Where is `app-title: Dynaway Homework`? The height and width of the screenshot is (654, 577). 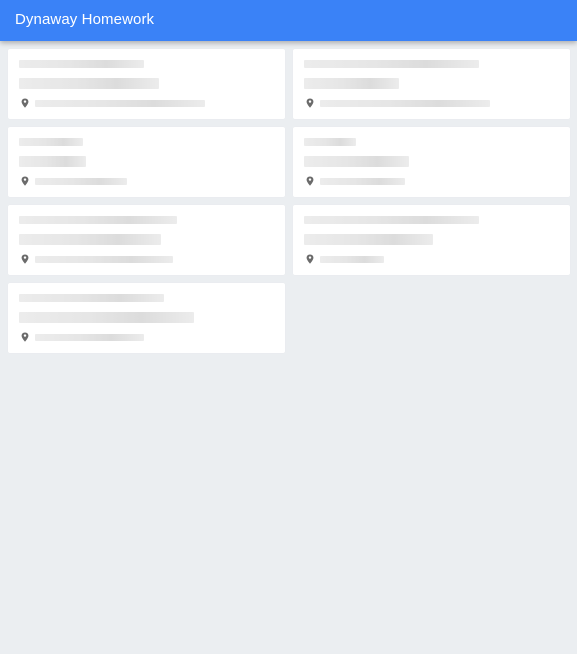
app-title: Dynaway Homework is located at coordinates (85, 19).